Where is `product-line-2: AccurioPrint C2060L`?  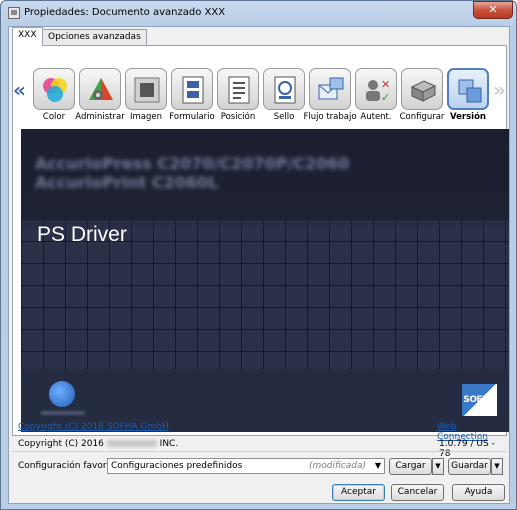 product-line-2: AccurioPrint C2060L is located at coordinates (127, 182).